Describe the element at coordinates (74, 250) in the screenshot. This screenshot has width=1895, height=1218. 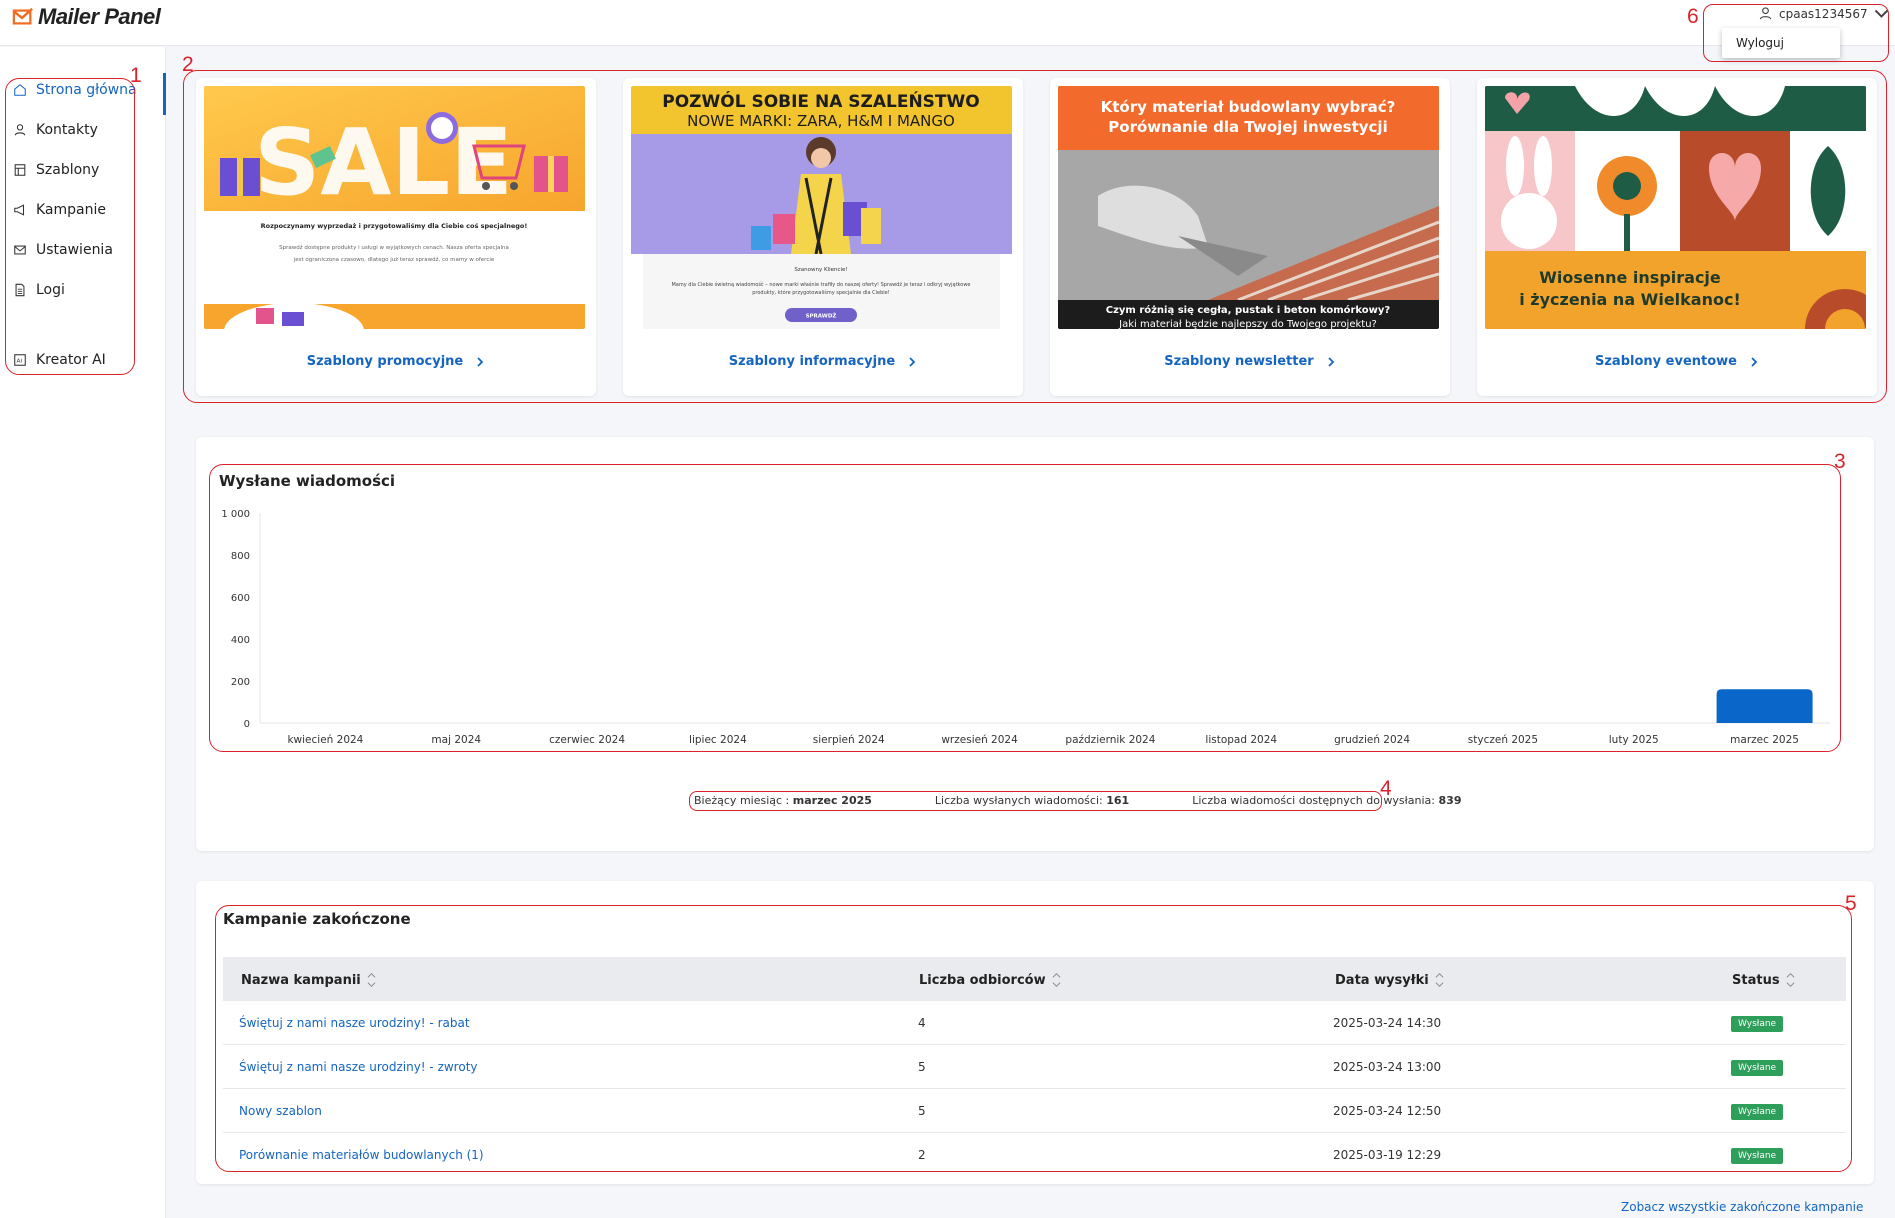
I see `sidebar-item-label: Ustawienia` at that location.